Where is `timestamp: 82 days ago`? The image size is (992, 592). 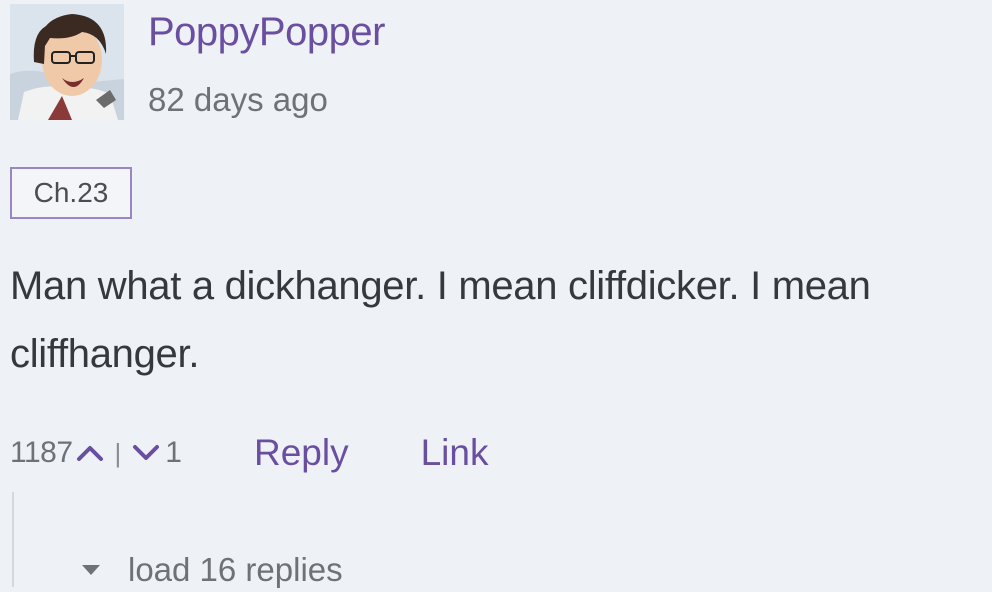
timestamp: 82 days ago is located at coordinates (238, 99).